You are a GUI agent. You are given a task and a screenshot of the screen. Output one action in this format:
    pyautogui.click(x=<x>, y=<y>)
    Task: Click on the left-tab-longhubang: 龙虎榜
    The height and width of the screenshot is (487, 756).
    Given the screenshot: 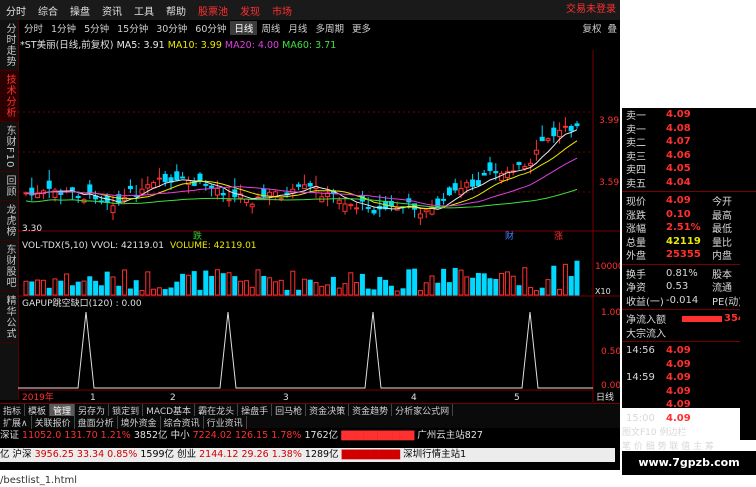 What is the action you would take?
    pyautogui.click(x=9, y=221)
    